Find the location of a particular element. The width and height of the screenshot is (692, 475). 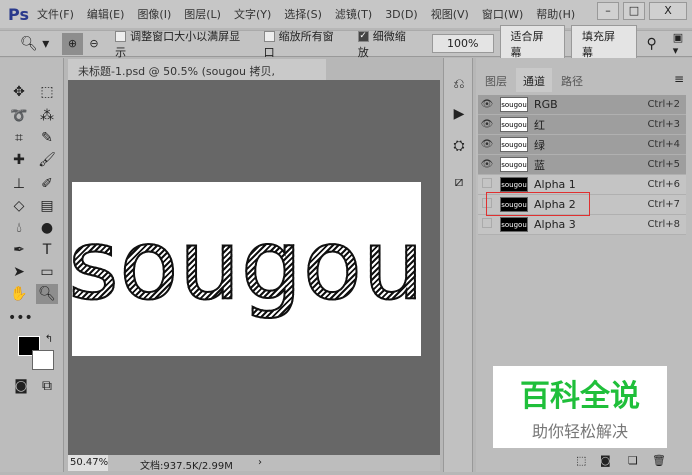

channel-shortcut: Ctrl+2 is located at coordinates (663, 104).